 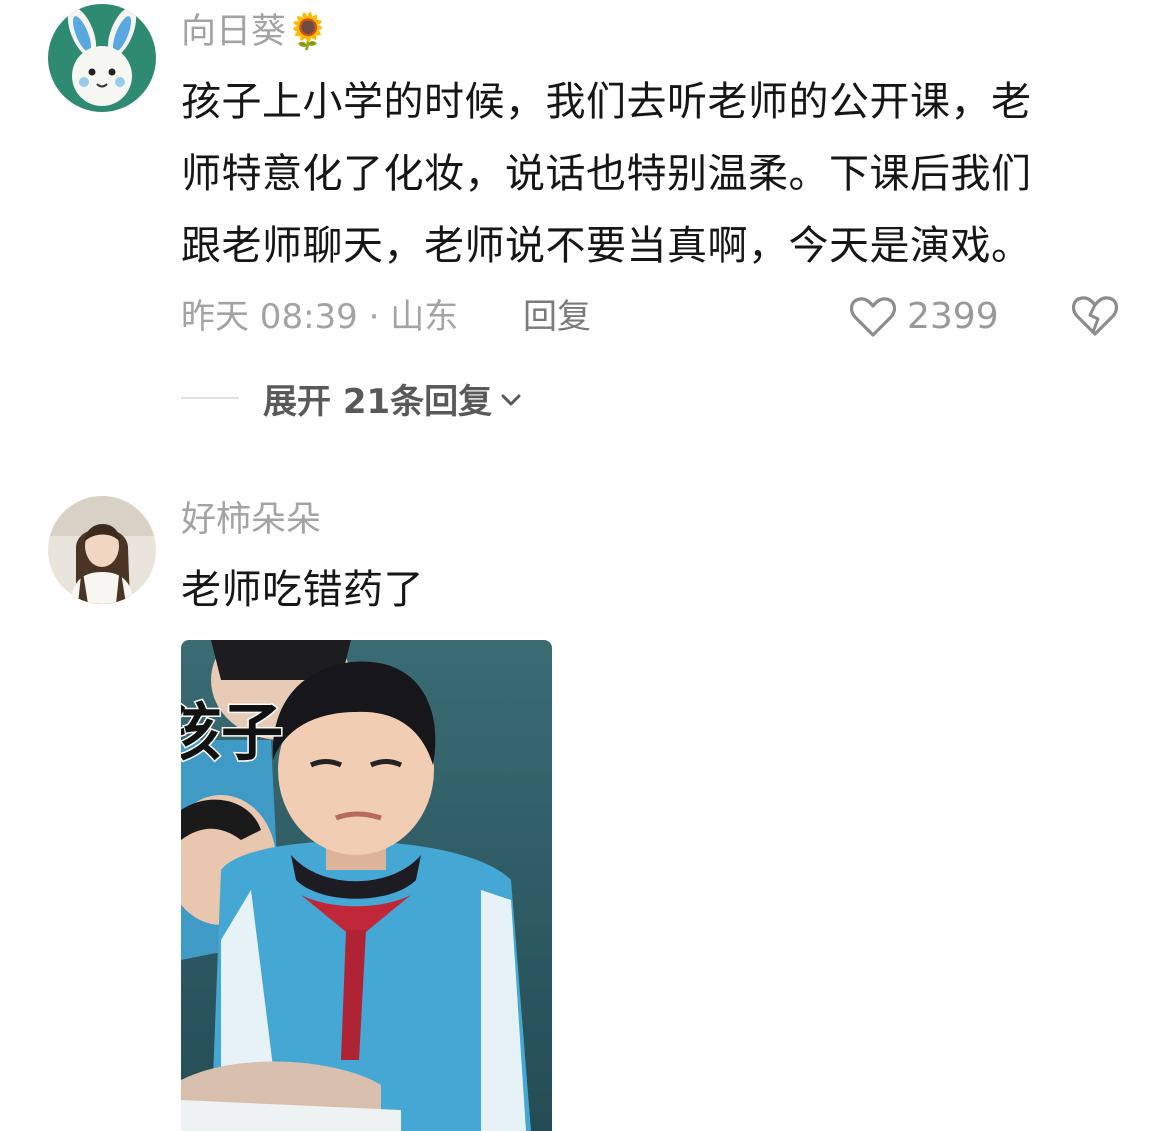 I want to click on comment-line: 跟老师聊天，老师说不要当真啊，今天是演戏。, so click(x=606, y=246).